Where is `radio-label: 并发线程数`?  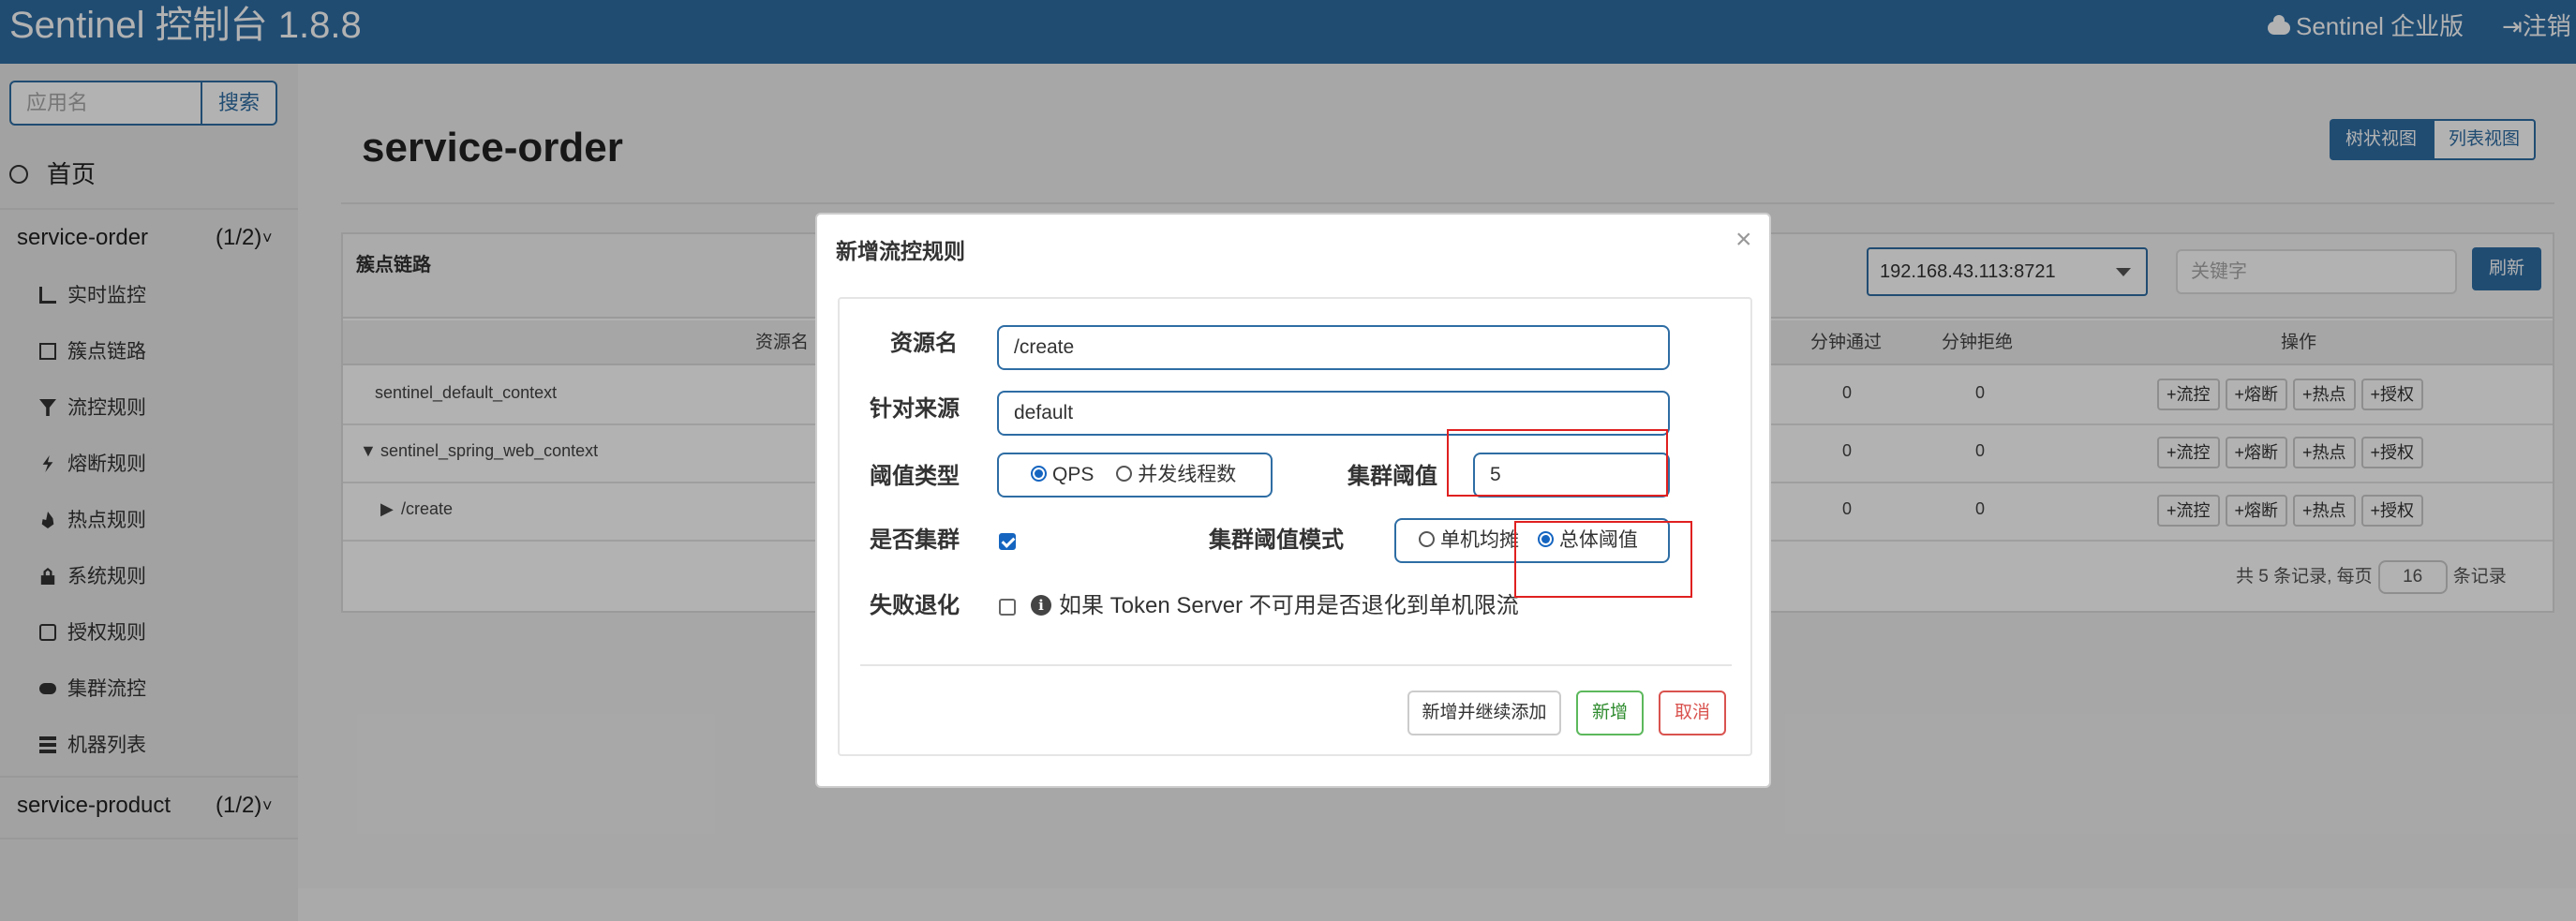 radio-label: 并发线程数 is located at coordinates (1187, 474).